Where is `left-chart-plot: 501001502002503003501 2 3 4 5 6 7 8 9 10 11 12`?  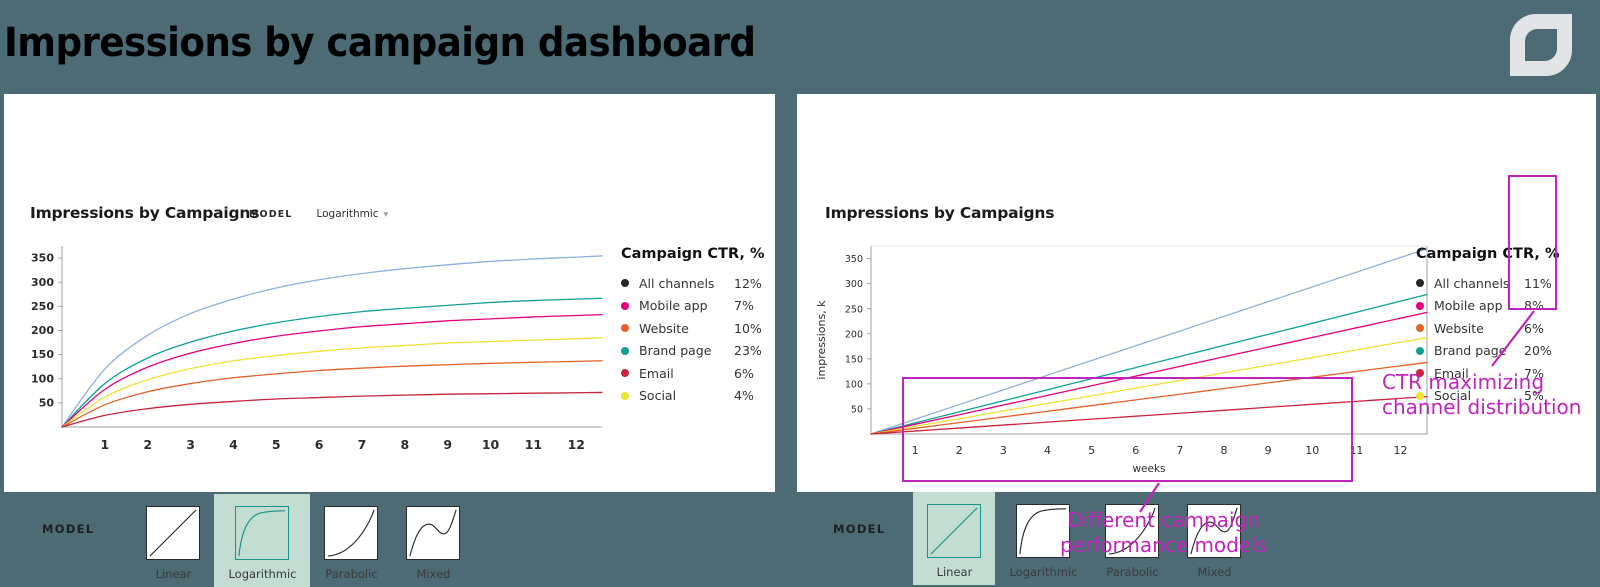 left-chart-plot: 501001502002503003501 2 3 4 5 6 7 8 9 10 11 12 is located at coordinates (317, 349).